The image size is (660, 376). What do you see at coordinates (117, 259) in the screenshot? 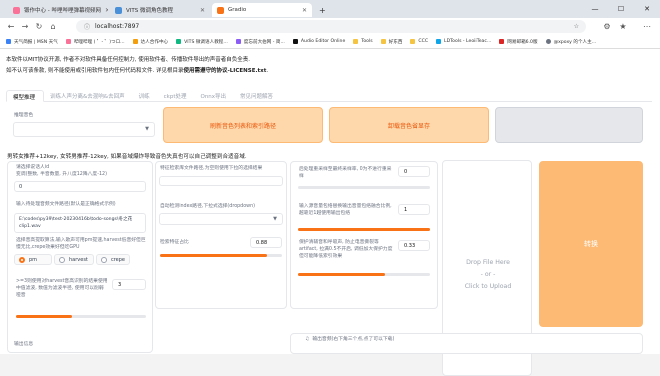
I see `radio-label: crepe` at bounding box center [117, 259].